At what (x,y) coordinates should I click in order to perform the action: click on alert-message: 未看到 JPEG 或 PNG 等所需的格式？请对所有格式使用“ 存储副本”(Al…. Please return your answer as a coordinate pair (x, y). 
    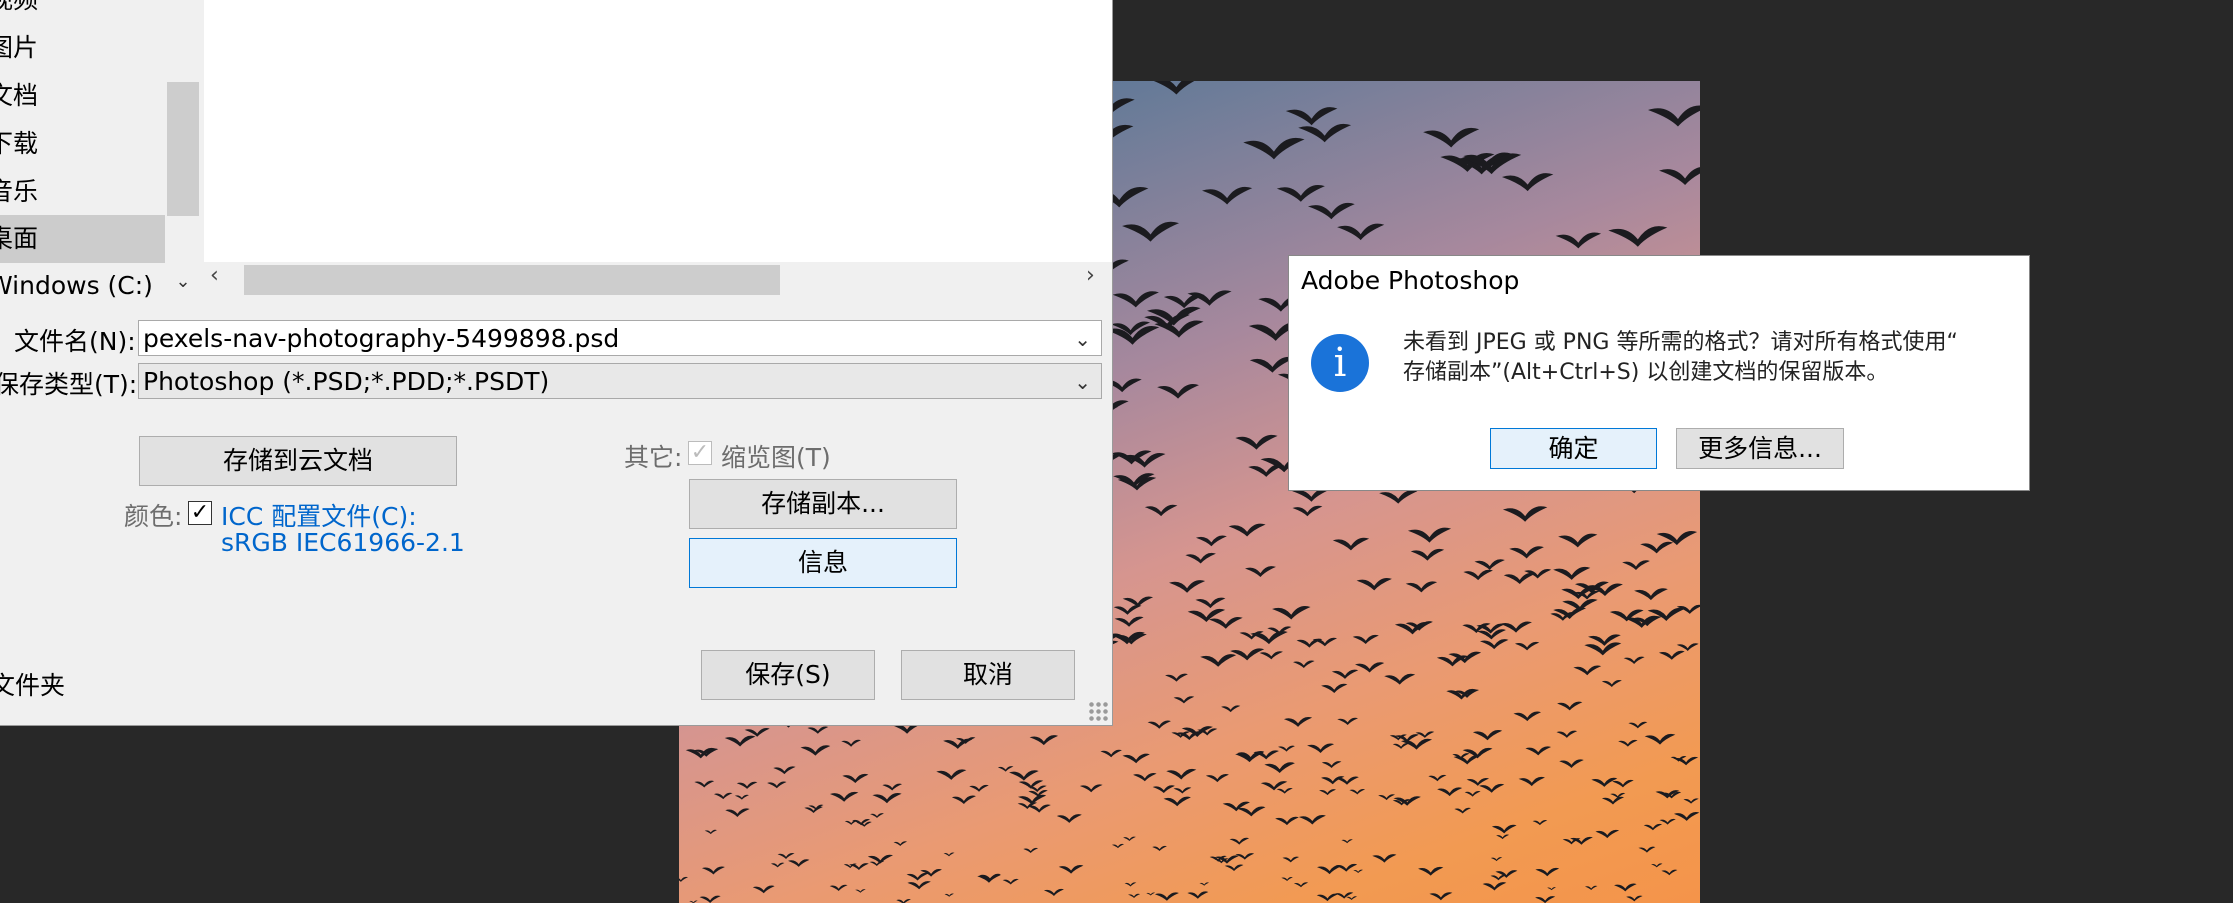
    Looking at the image, I should click on (1708, 358).